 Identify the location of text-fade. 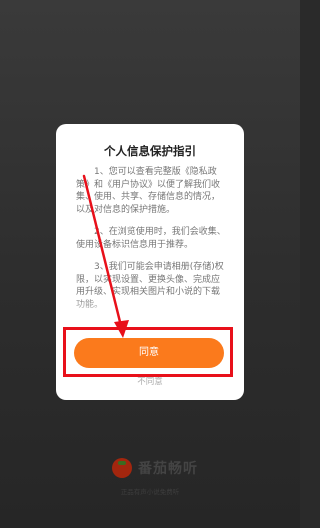
(151, 310).